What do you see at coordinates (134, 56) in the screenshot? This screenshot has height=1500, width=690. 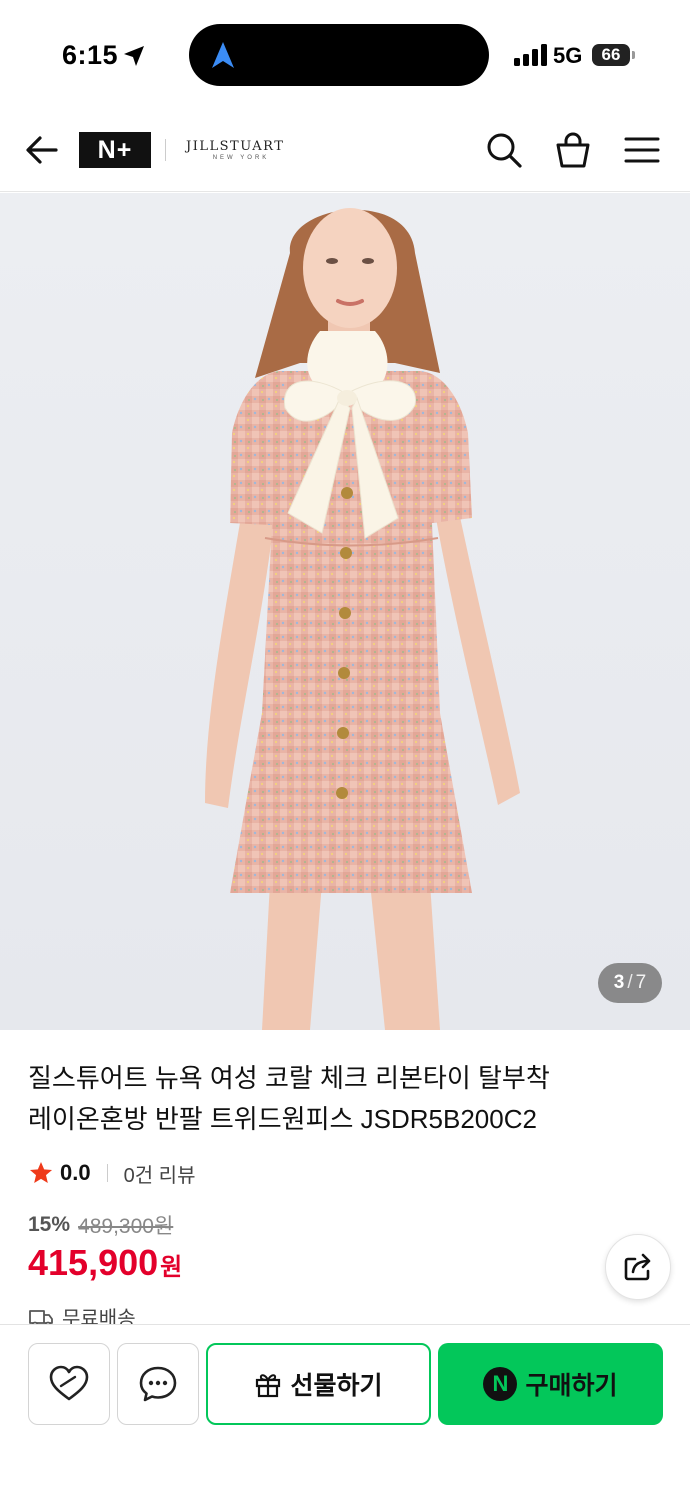 I see `location-arrow-icon` at bounding box center [134, 56].